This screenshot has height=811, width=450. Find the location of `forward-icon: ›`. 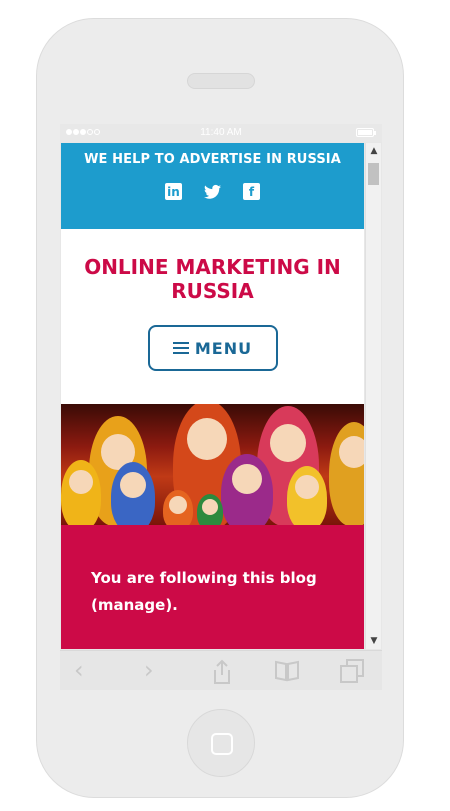

forward-icon: › is located at coordinates (156, 670).